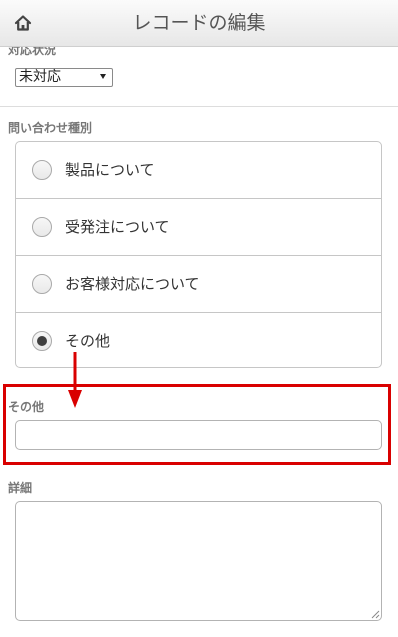  I want to click on radio-option-label: お客様対応について, so click(132, 284).